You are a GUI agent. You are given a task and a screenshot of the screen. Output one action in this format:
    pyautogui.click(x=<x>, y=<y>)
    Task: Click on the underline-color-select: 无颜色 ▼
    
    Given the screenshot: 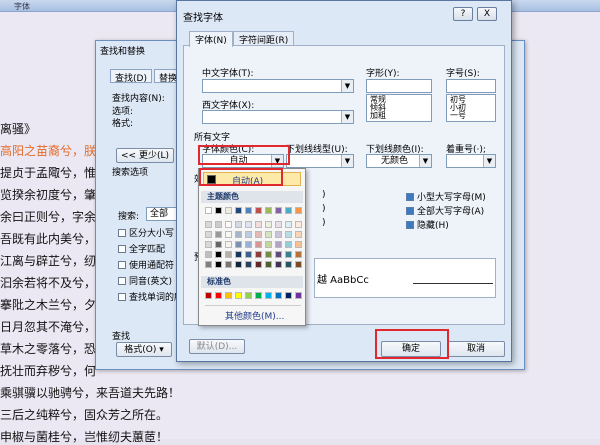 What is the action you would take?
    pyautogui.click(x=399, y=161)
    